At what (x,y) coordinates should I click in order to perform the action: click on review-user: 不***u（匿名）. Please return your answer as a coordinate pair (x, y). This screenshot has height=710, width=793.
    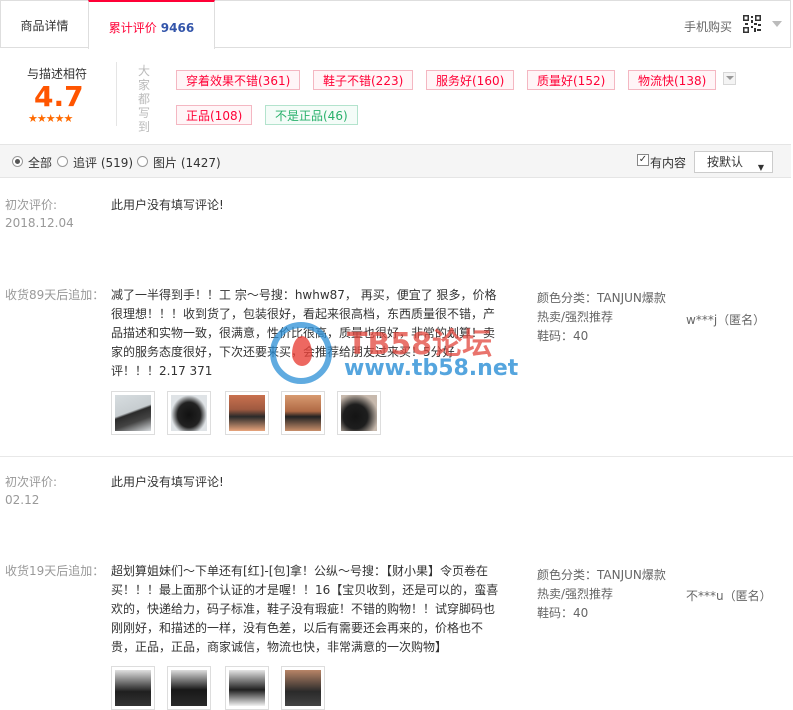
    Looking at the image, I should click on (729, 596).